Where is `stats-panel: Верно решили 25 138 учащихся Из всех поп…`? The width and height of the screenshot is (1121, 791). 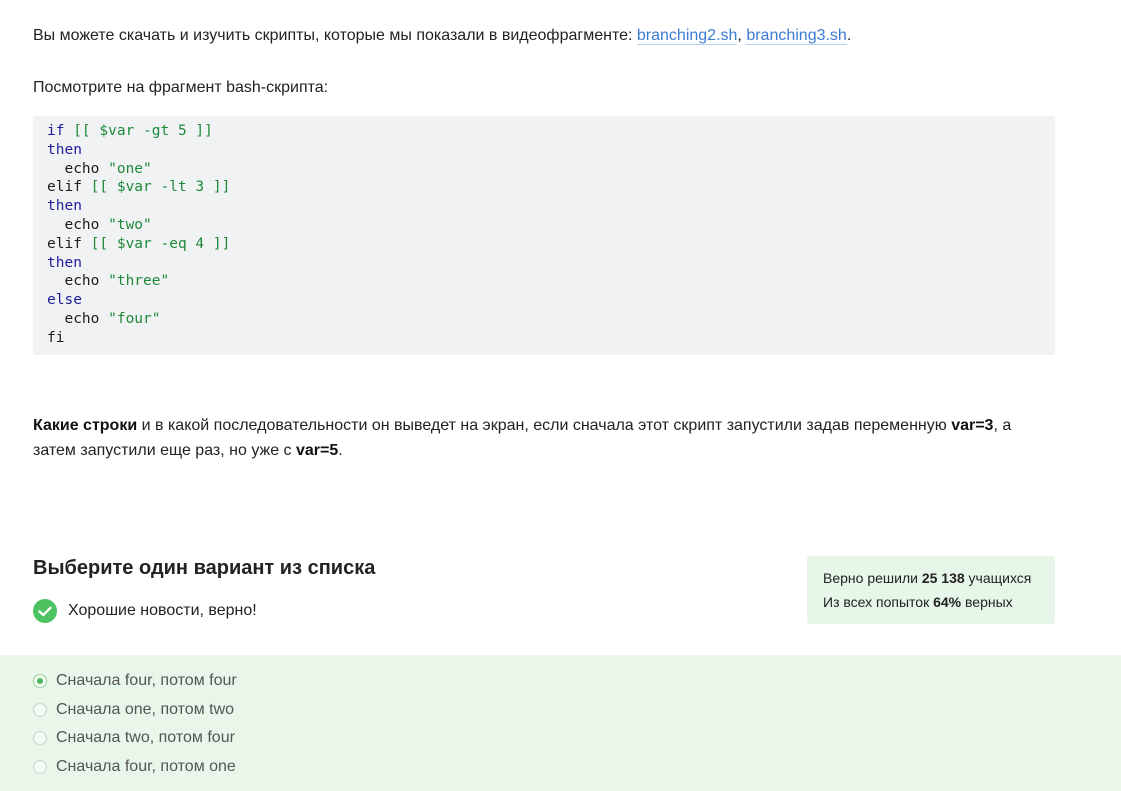
stats-panel: Верно решили 25 138 учащихся Из всех поп… is located at coordinates (931, 590).